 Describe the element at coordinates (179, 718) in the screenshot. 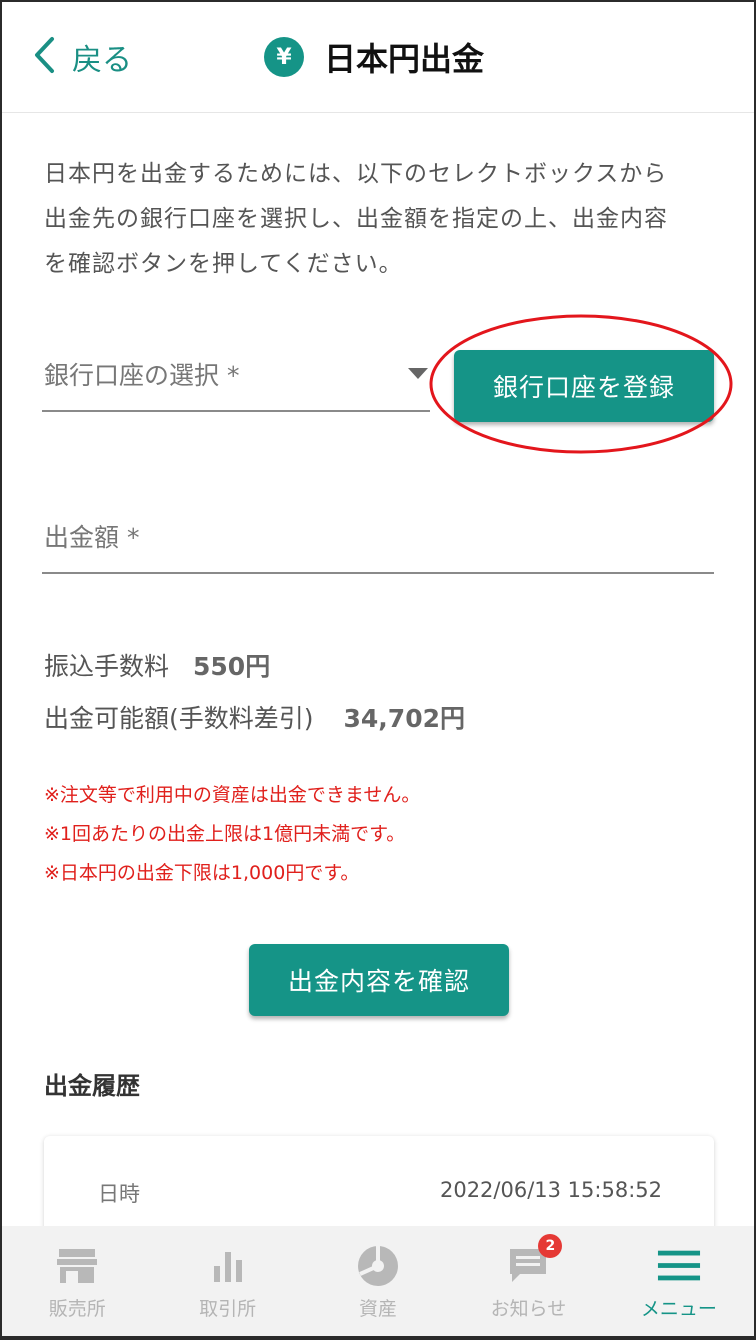

I see `available-amount-label: 出金可能額(手数料差引)` at that location.